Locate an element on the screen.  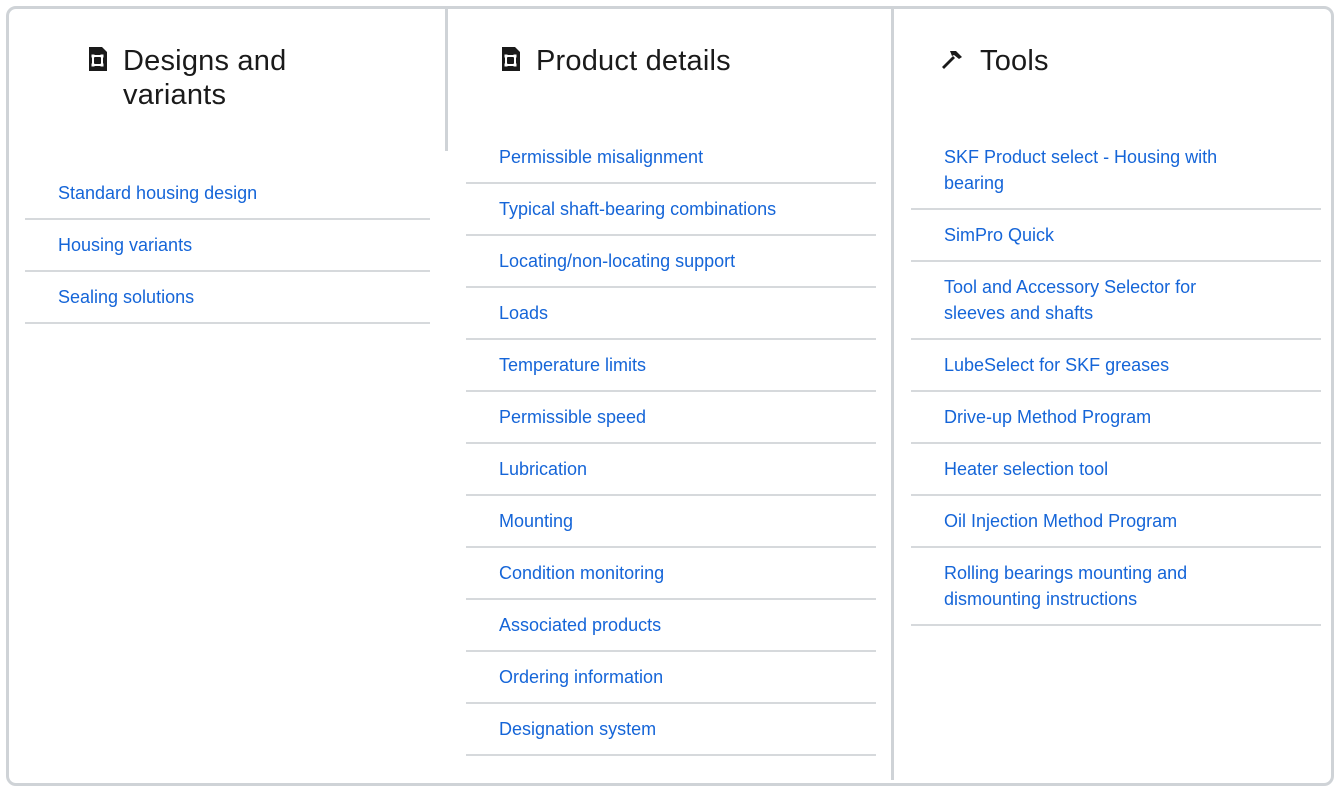
temperature-limits-link: Temperature limits is located at coordinates (572, 365).